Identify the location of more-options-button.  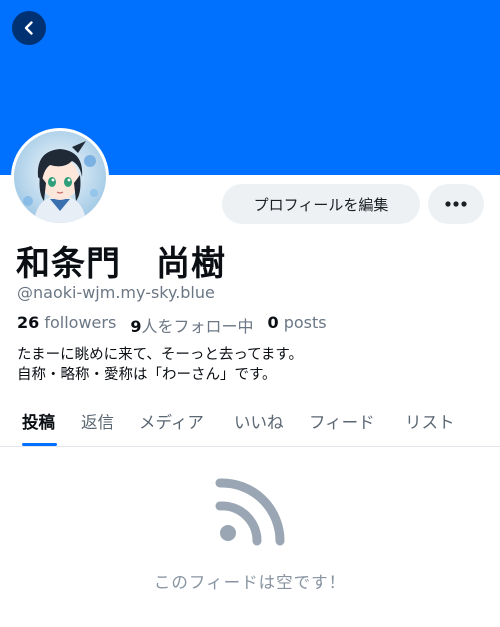
(456, 204).